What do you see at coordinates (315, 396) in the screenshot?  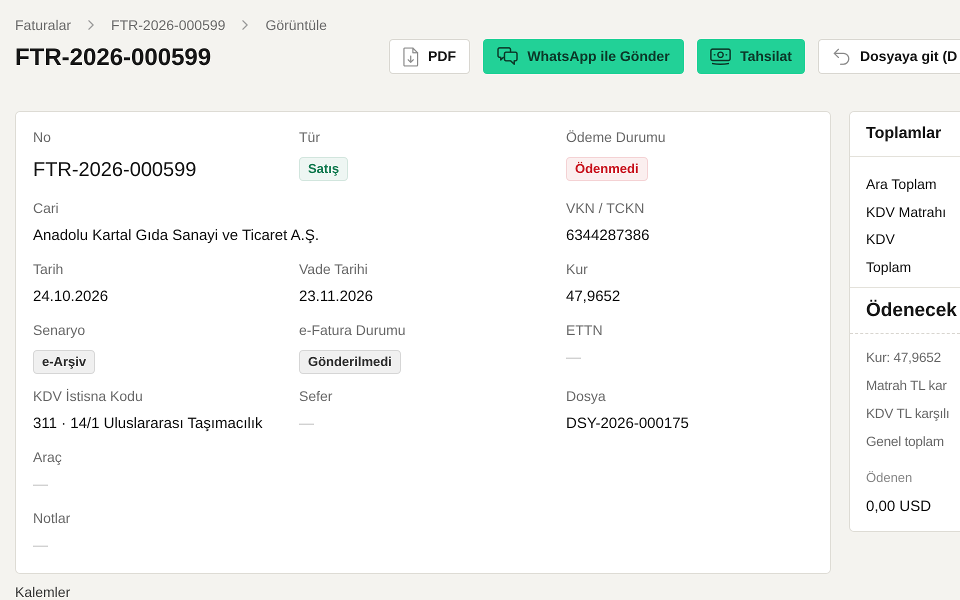 I see `field-label: Sefer` at bounding box center [315, 396].